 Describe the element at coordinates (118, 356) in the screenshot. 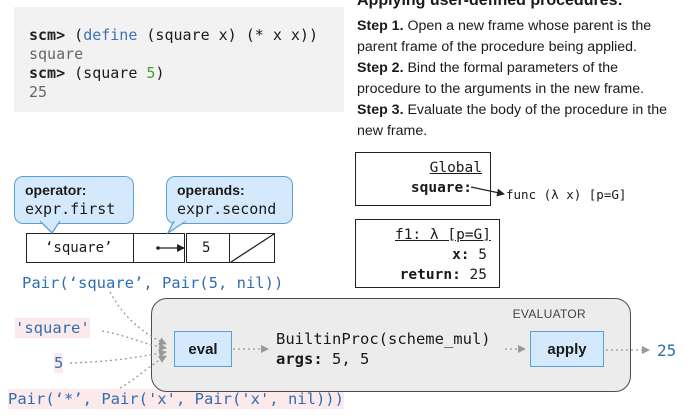

I see `operand-to-eval` at that location.